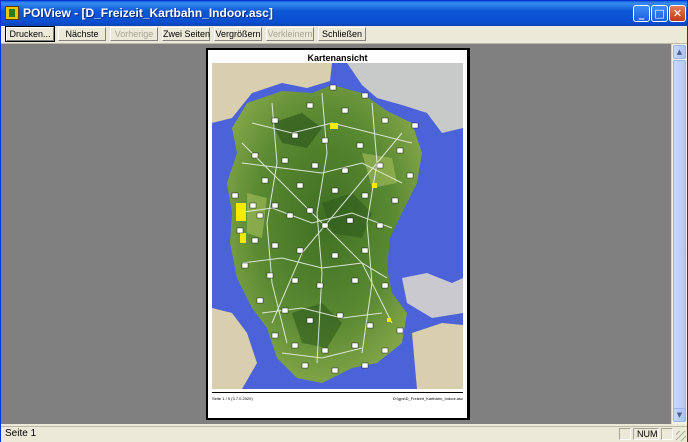  Describe the element at coordinates (641, 13) in the screenshot. I see `minimize-button: _` at that location.